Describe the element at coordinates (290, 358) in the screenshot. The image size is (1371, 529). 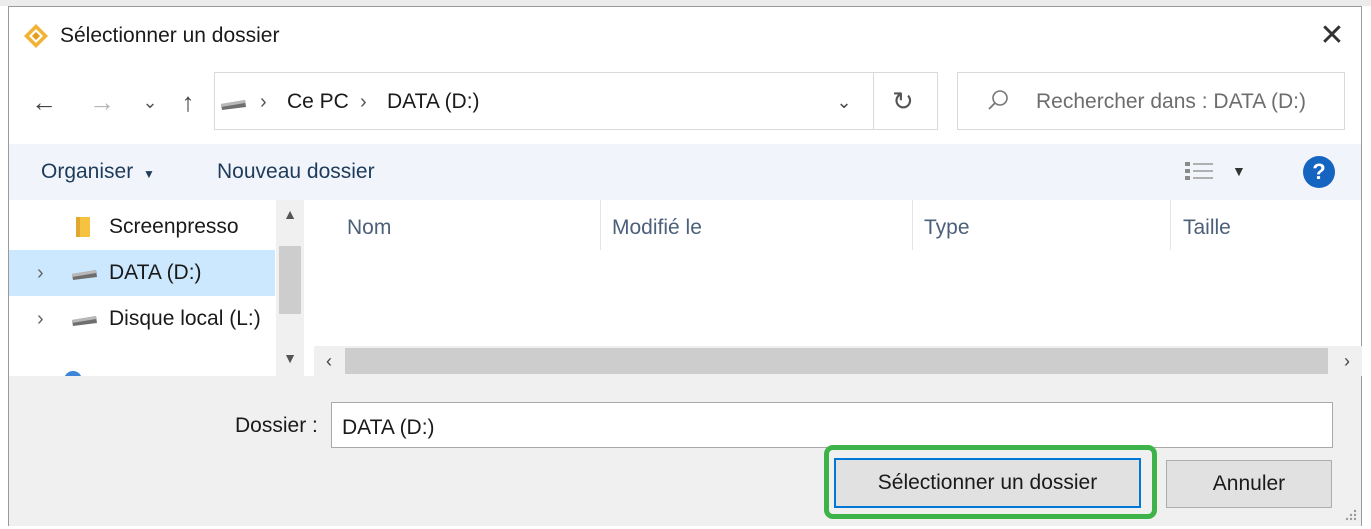
I see `scroll-down-arrow-icon: ▼` at that location.